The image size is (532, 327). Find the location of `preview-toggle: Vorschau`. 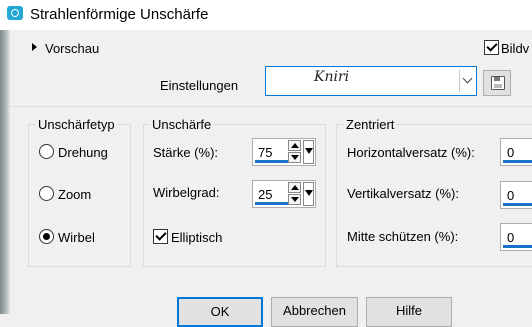

preview-toggle: Vorschau is located at coordinates (72, 48).